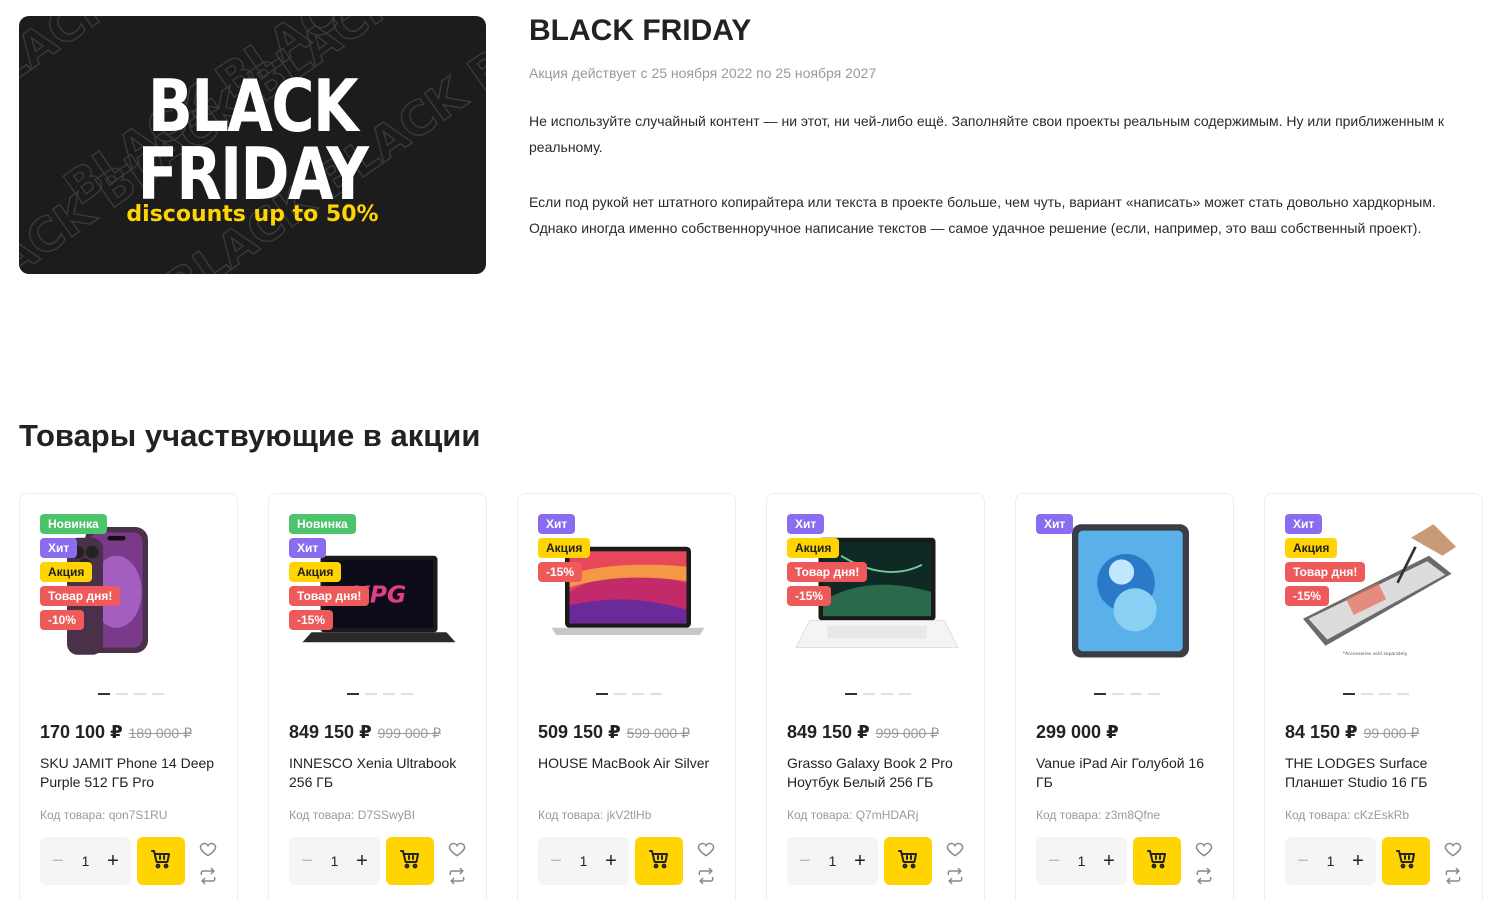 This screenshot has height=900, width=1500. I want to click on product-badge: Товар дня!, so click(827, 572).